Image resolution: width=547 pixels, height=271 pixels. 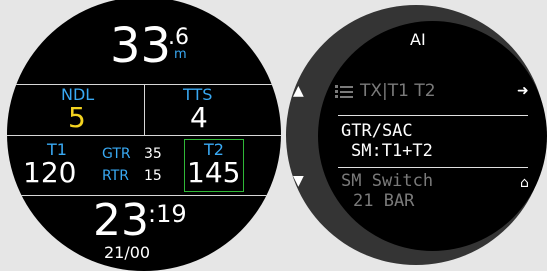 What do you see at coordinates (199, 117) in the screenshot?
I see `tts-value: 4` at bounding box center [199, 117].